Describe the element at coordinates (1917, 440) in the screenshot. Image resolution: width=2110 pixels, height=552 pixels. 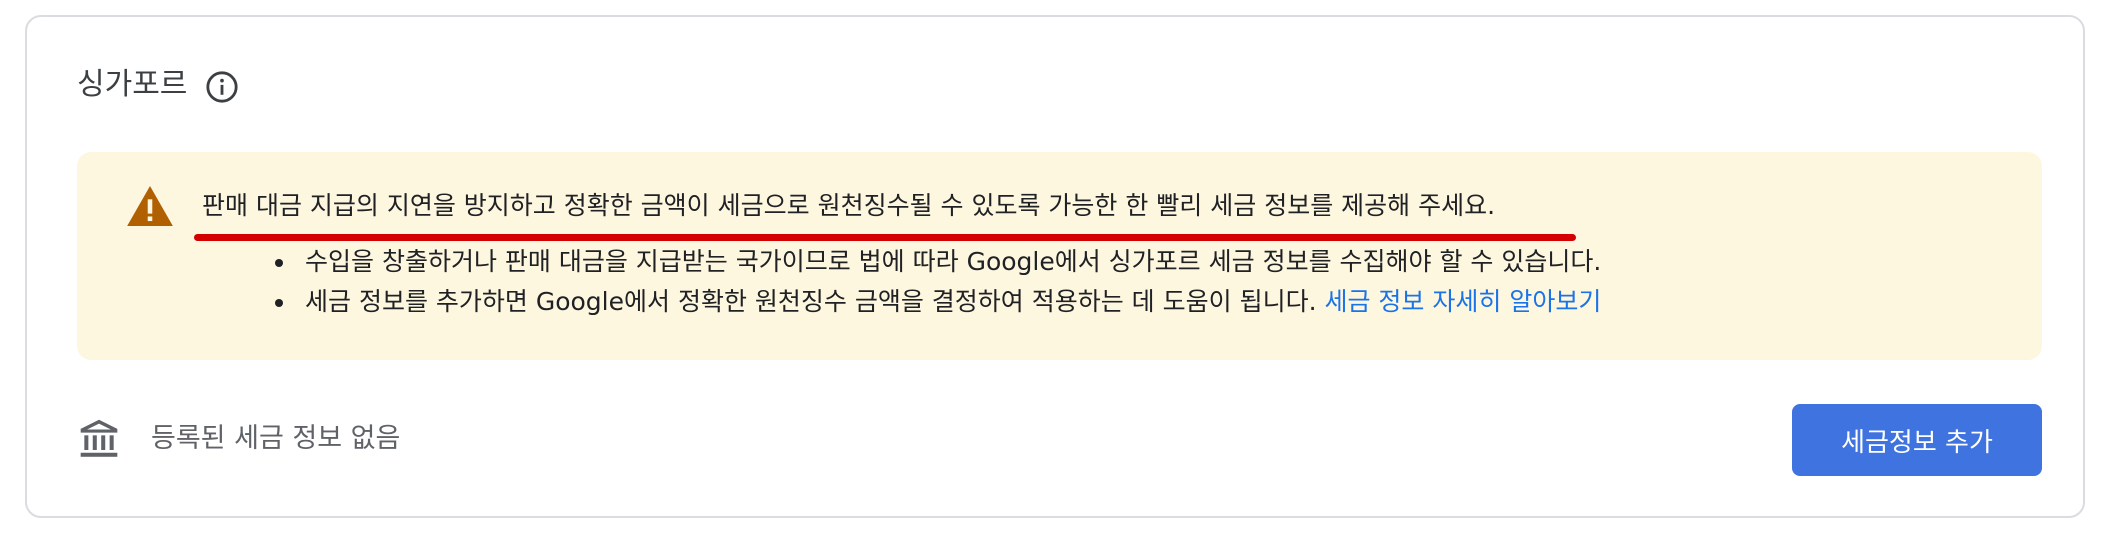
I see `add-tax-info-button: 세금정보 추가` at that location.